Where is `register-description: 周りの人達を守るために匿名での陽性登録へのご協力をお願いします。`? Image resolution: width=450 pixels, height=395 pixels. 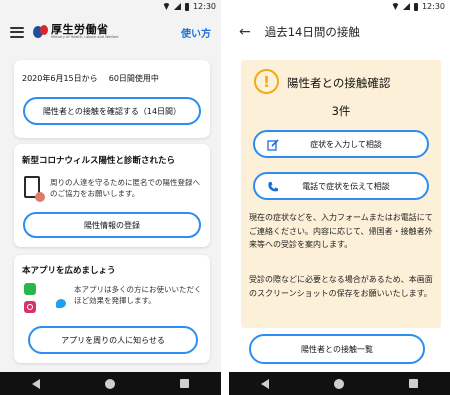
register-description: 周りの人達を守るために匿名での陽性登録へのご協力をお願いします。 is located at coordinates (125, 188).